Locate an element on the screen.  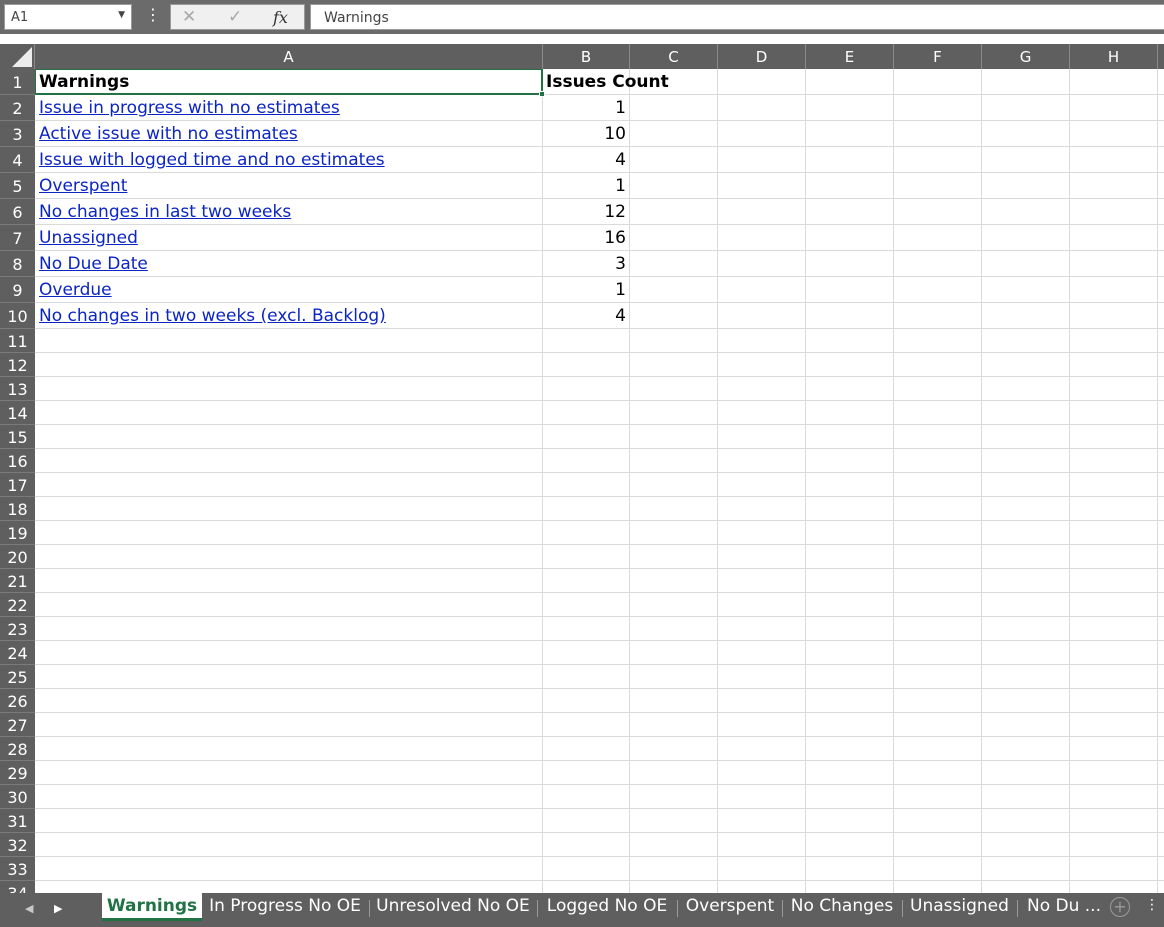
column-header-bar: A B C D E F G H is located at coordinates (582, 56).